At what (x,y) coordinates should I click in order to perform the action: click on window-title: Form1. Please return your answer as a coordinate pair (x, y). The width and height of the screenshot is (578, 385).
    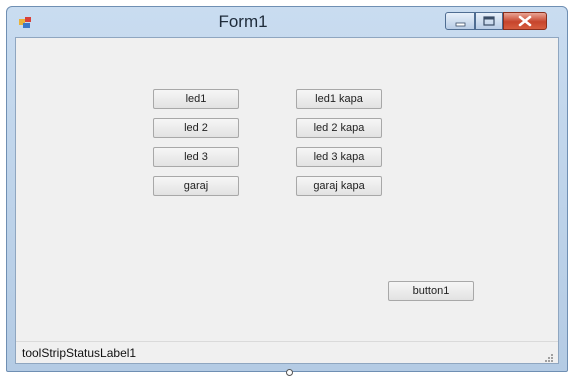
    Looking at the image, I should click on (243, 21).